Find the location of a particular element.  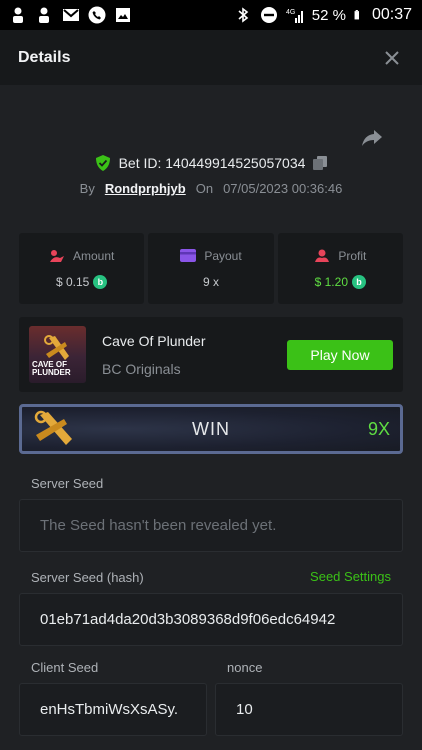

server-seed-hash-field: 01eb71ad4da20d3b3089368d9f06edc64942 is located at coordinates (211, 619).